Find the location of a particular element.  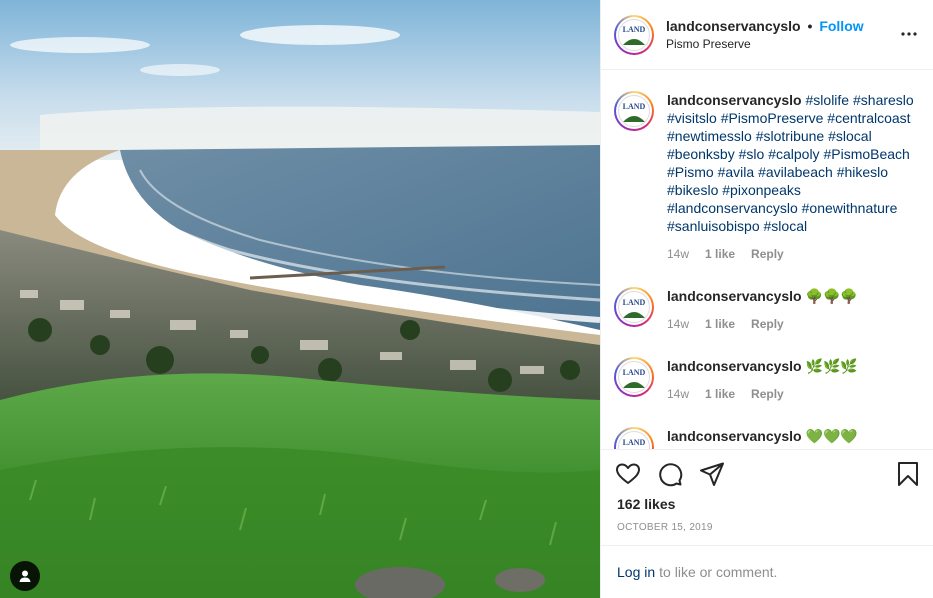

hashtag-link: #newtimesslo is located at coordinates (709, 136).